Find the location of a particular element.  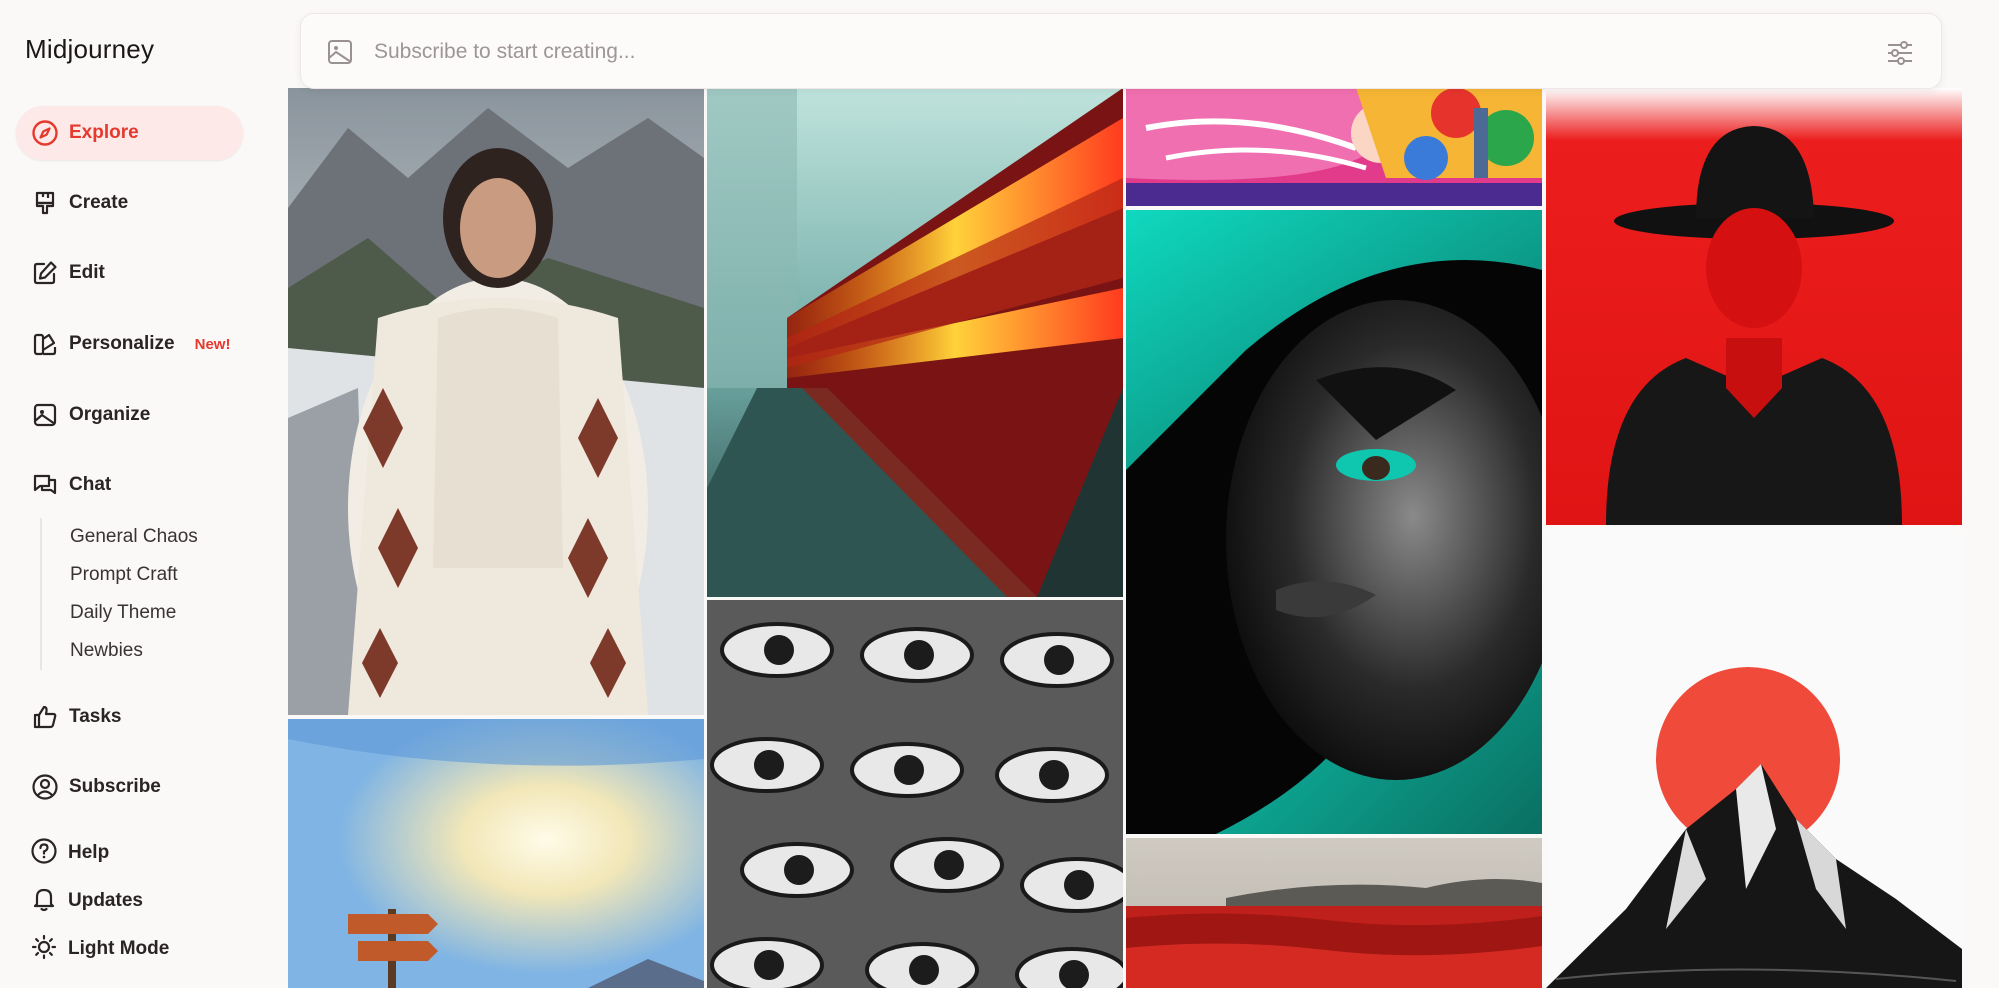

nav-label-create: Create is located at coordinates (99, 202).